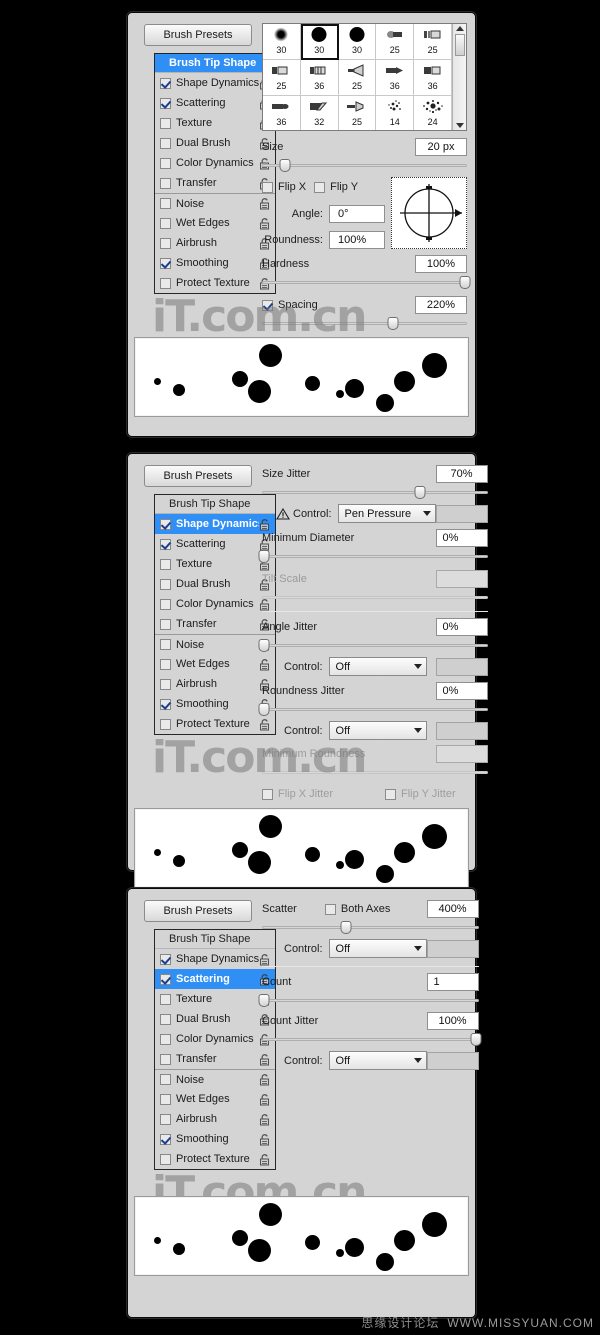  What do you see at coordinates (395, 42) in the screenshot?
I see `brush-tip-flat-tip-brush-icon: 25` at bounding box center [395, 42].